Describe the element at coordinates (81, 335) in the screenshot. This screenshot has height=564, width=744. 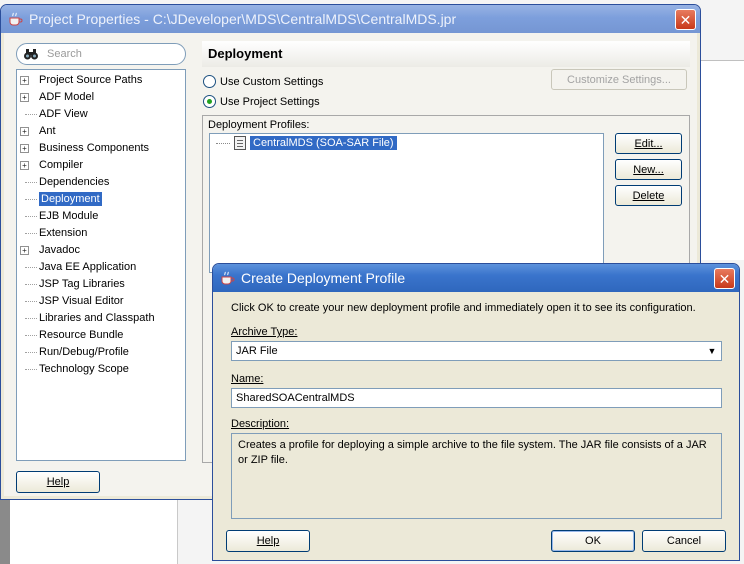
I see `tree-item-label: Resource Bundle` at that location.